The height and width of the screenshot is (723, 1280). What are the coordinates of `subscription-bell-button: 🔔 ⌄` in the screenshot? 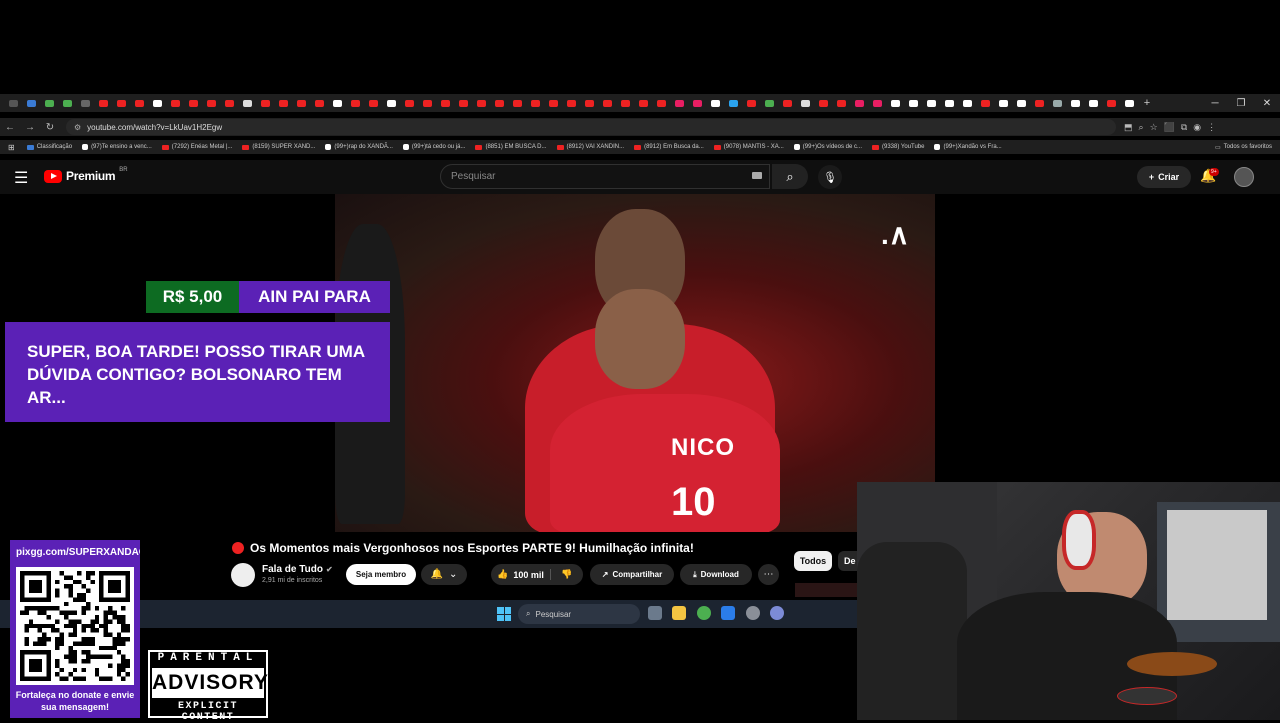 It's located at (444, 574).